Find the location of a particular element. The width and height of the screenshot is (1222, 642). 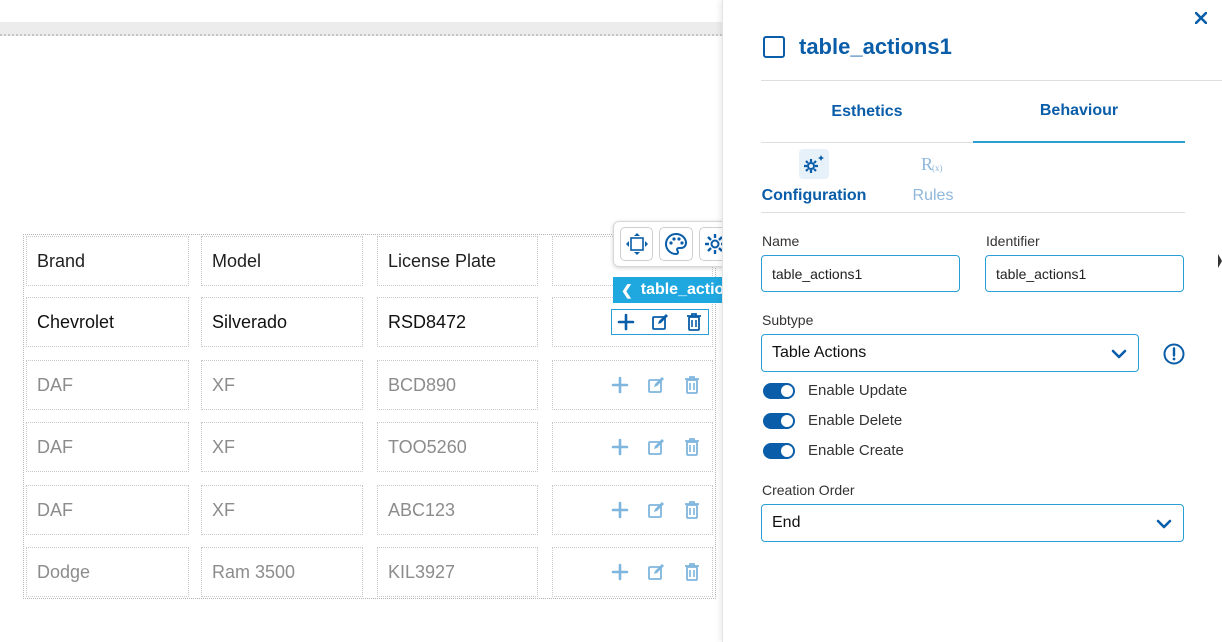

cell-model: Silverado is located at coordinates (282, 322).